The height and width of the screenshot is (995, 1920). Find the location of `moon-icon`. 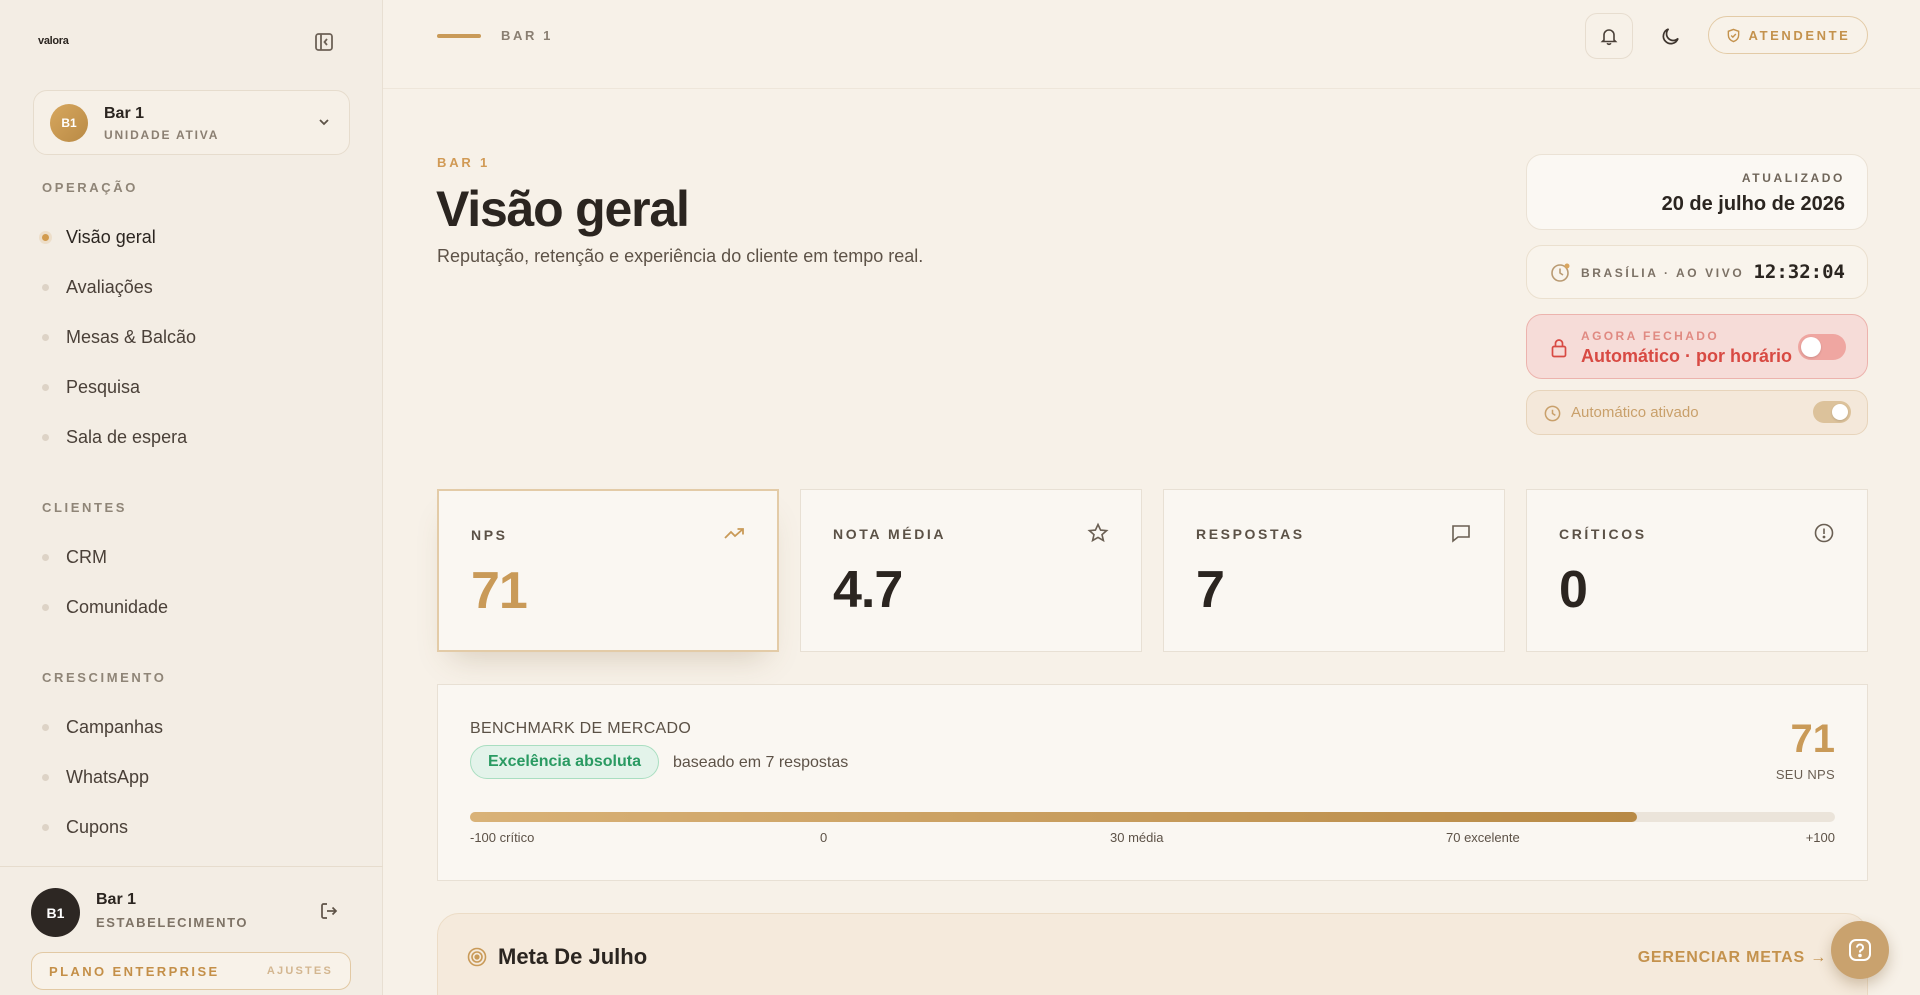

moon-icon is located at coordinates (1670, 36).